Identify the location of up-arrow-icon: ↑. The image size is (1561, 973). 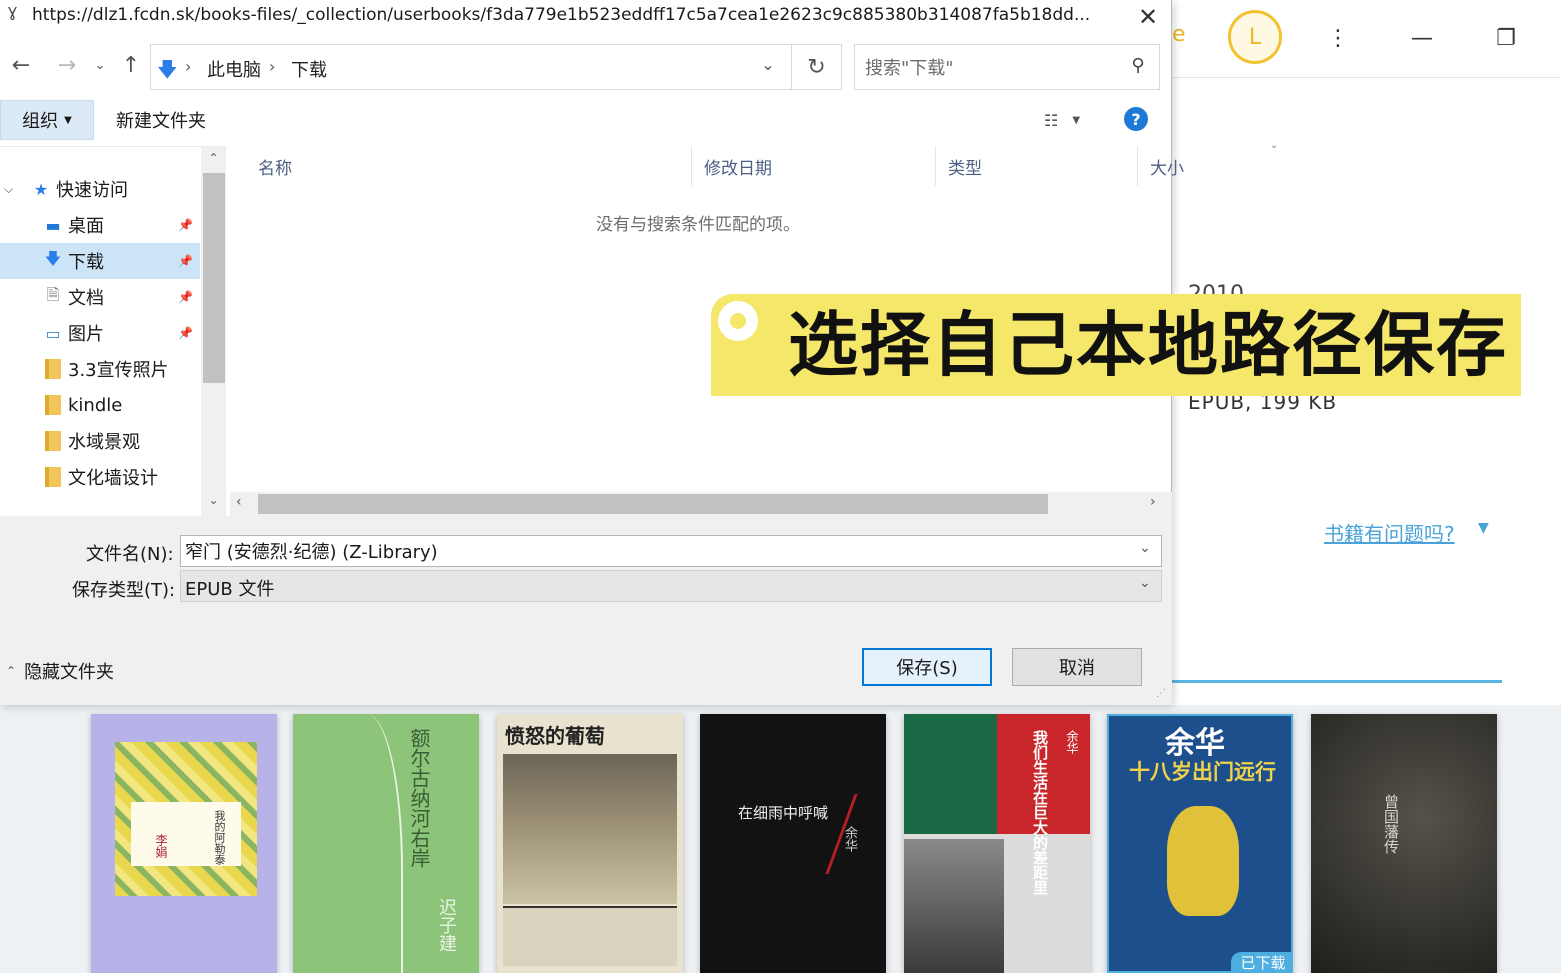
(131, 65).